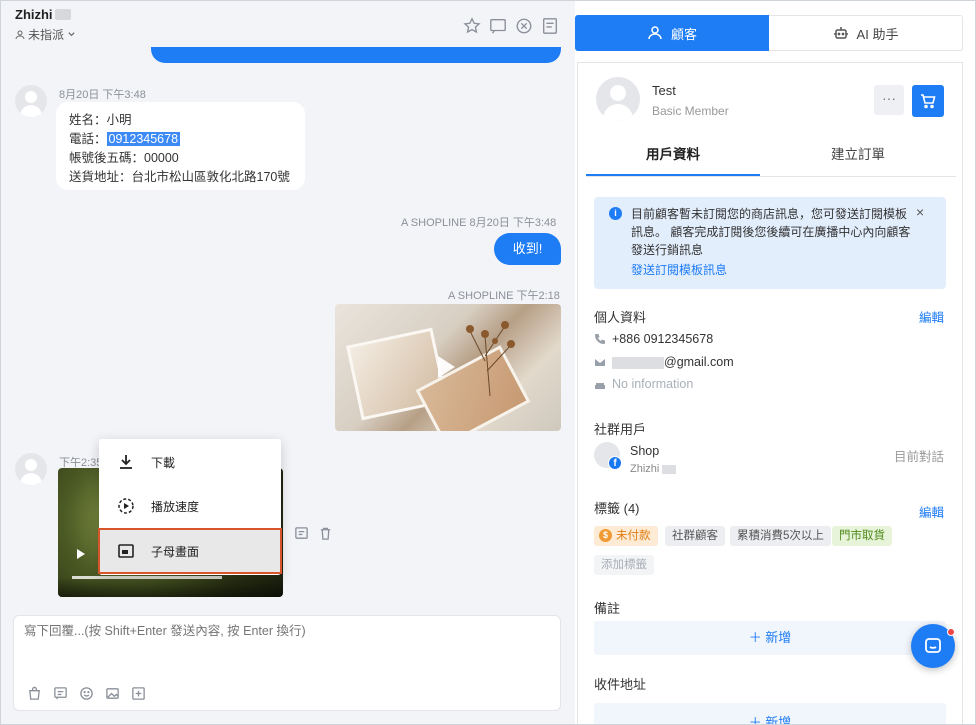 The height and width of the screenshot is (725, 976). What do you see at coordinates (600, 339) in the screenshot?
I see `phone-icon` at bounding box center [600, 339].